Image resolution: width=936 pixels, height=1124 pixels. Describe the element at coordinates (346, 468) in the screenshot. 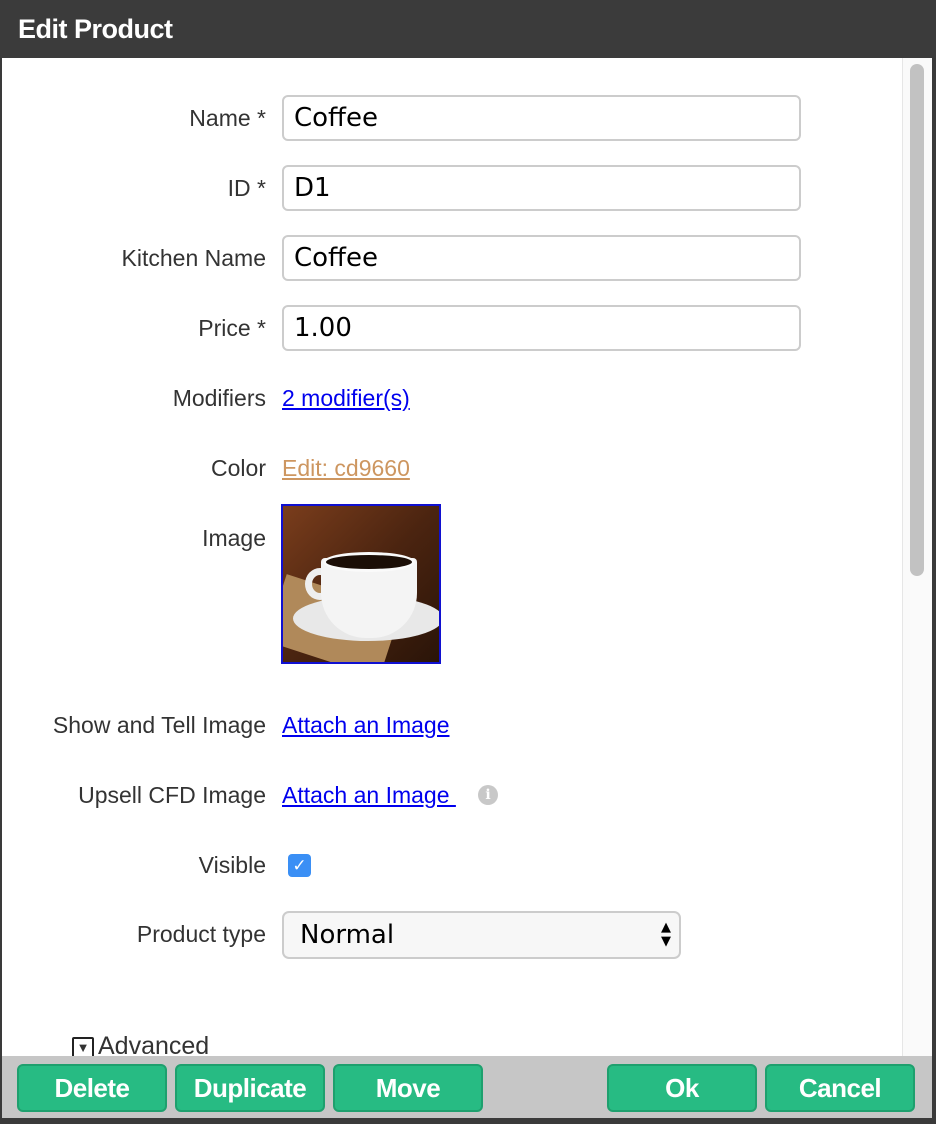

I see `color-edit-link: Edit: cd9660` at that location.